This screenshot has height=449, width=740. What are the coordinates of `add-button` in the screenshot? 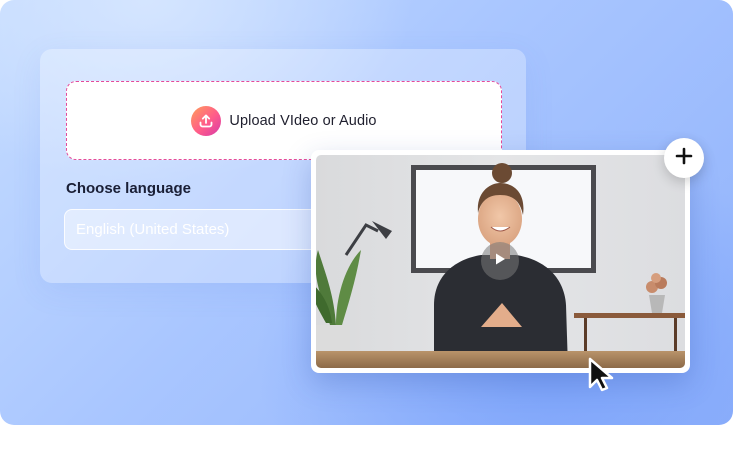 It's located at (684, 158).